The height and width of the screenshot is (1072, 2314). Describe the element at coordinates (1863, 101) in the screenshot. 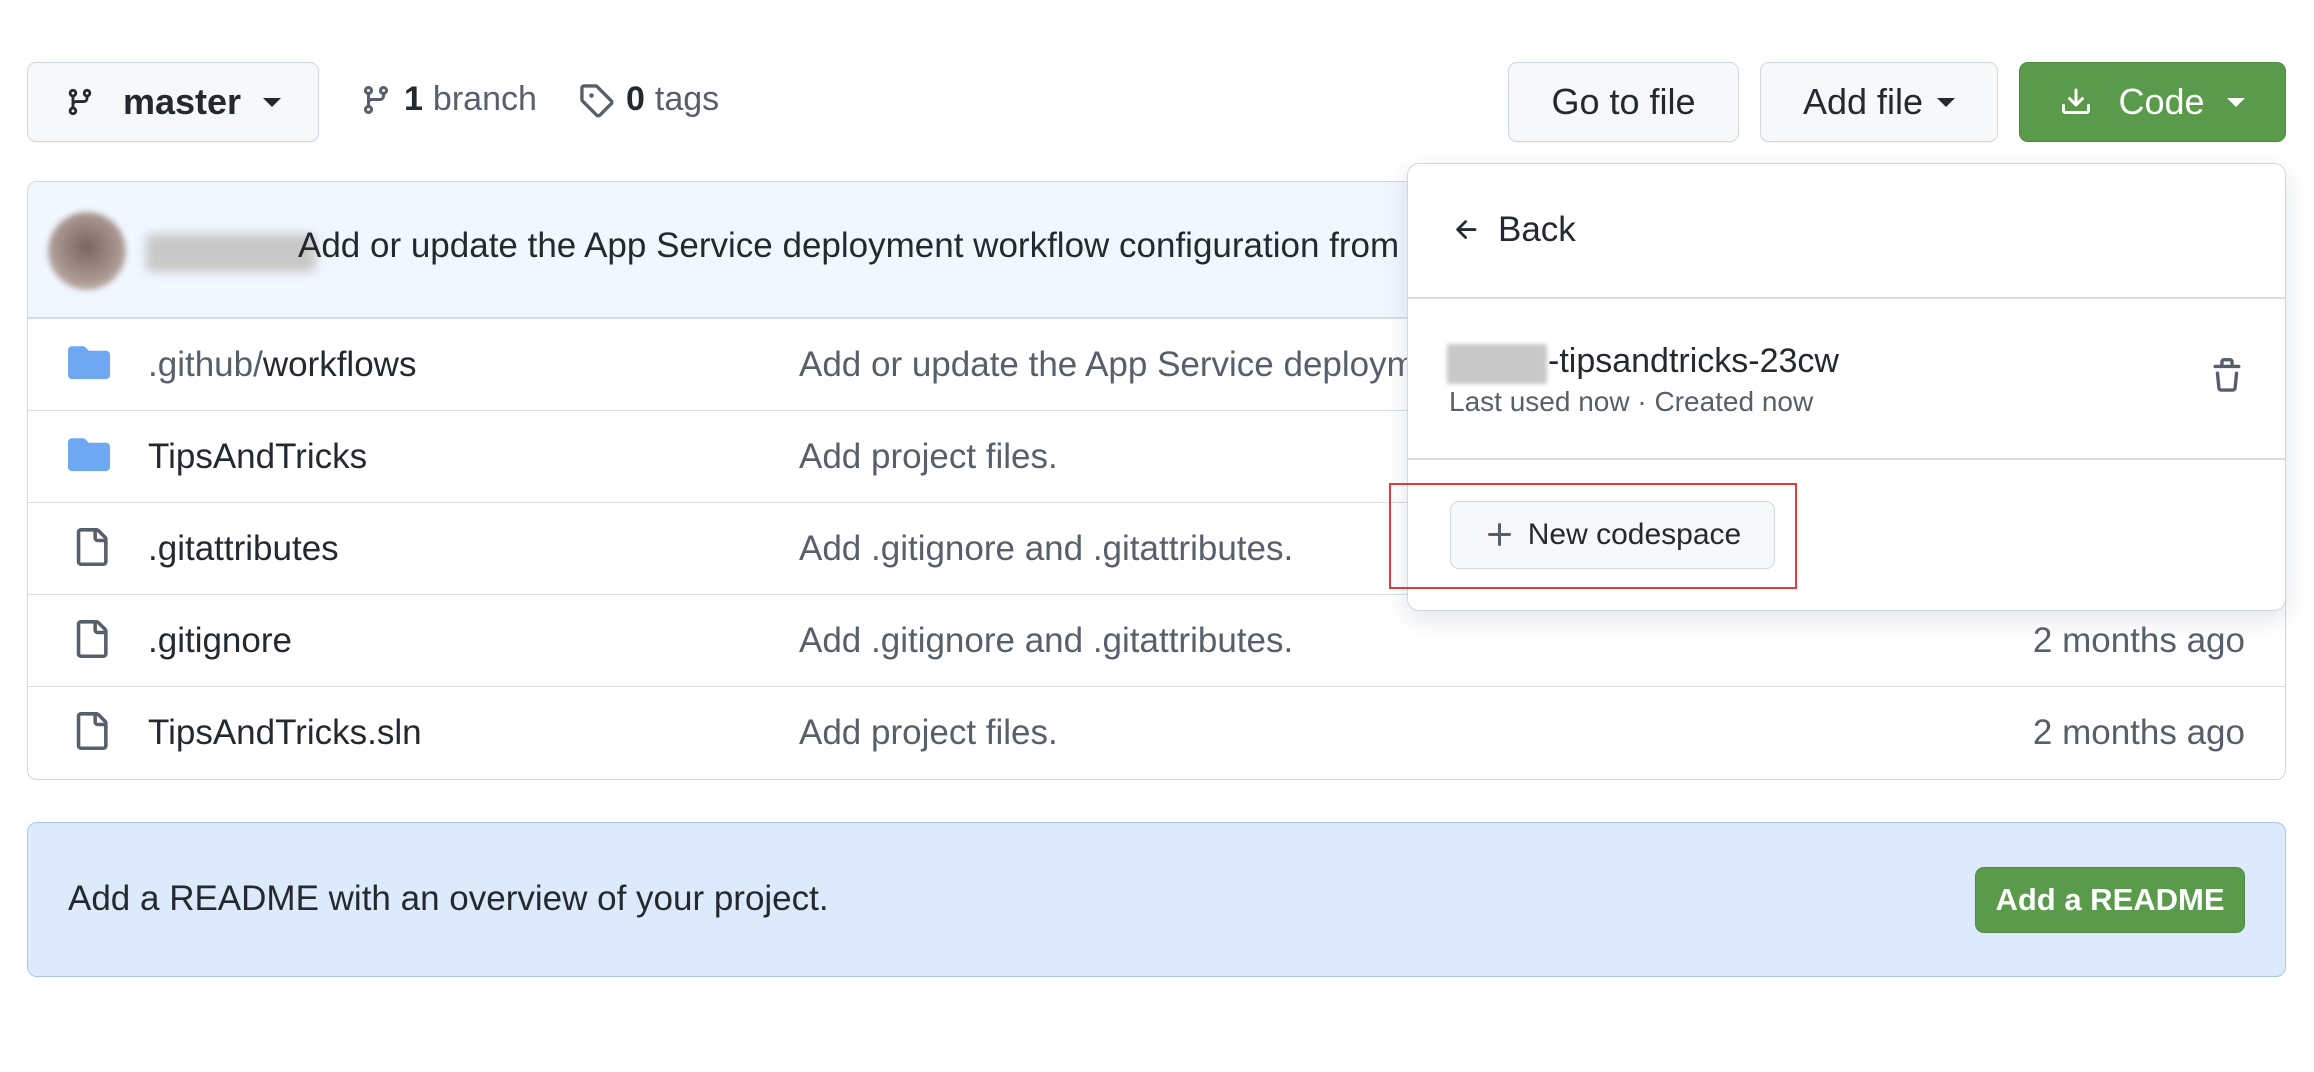

I see `add-file-label: Add file` at that location.